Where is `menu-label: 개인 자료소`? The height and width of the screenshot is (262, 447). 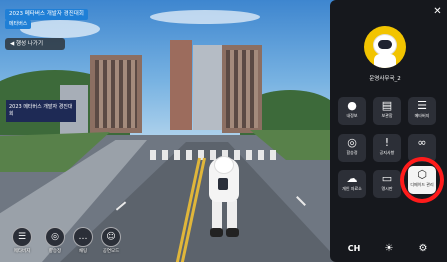
menu-label: 개인 자료소 is located at coordinates (352, 188).